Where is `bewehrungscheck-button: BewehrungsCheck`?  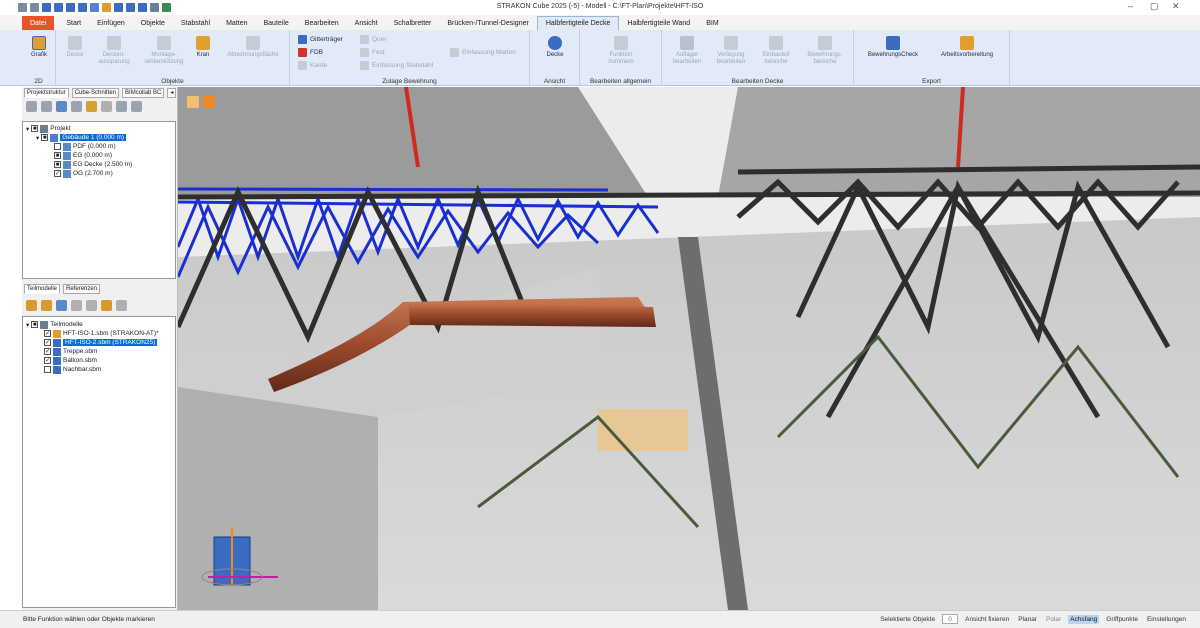 bewehrungscheck-button: BewehrungsCheck is located at coordinates (893, 47).